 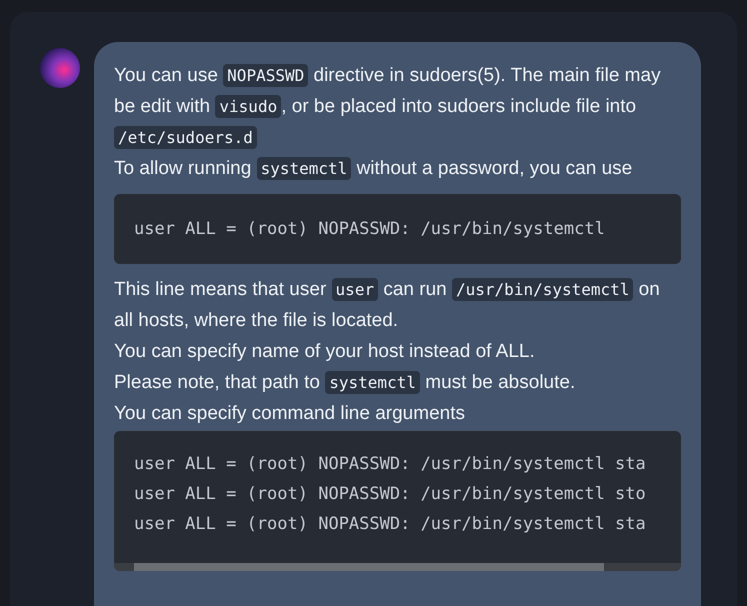 What do you see at coordinates (290, 414) in the screenshot?
I see `message-text: You can specify command line arguments` at bounding box center [290, 414].